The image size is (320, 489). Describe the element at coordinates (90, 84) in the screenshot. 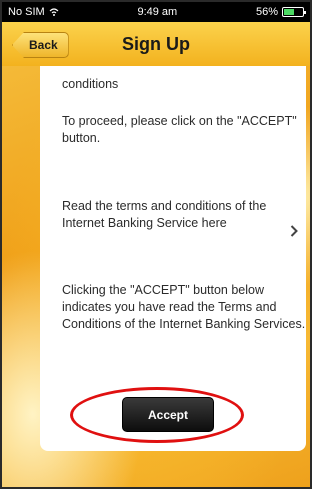

I see `terms-text-continued: conditions` at that location.